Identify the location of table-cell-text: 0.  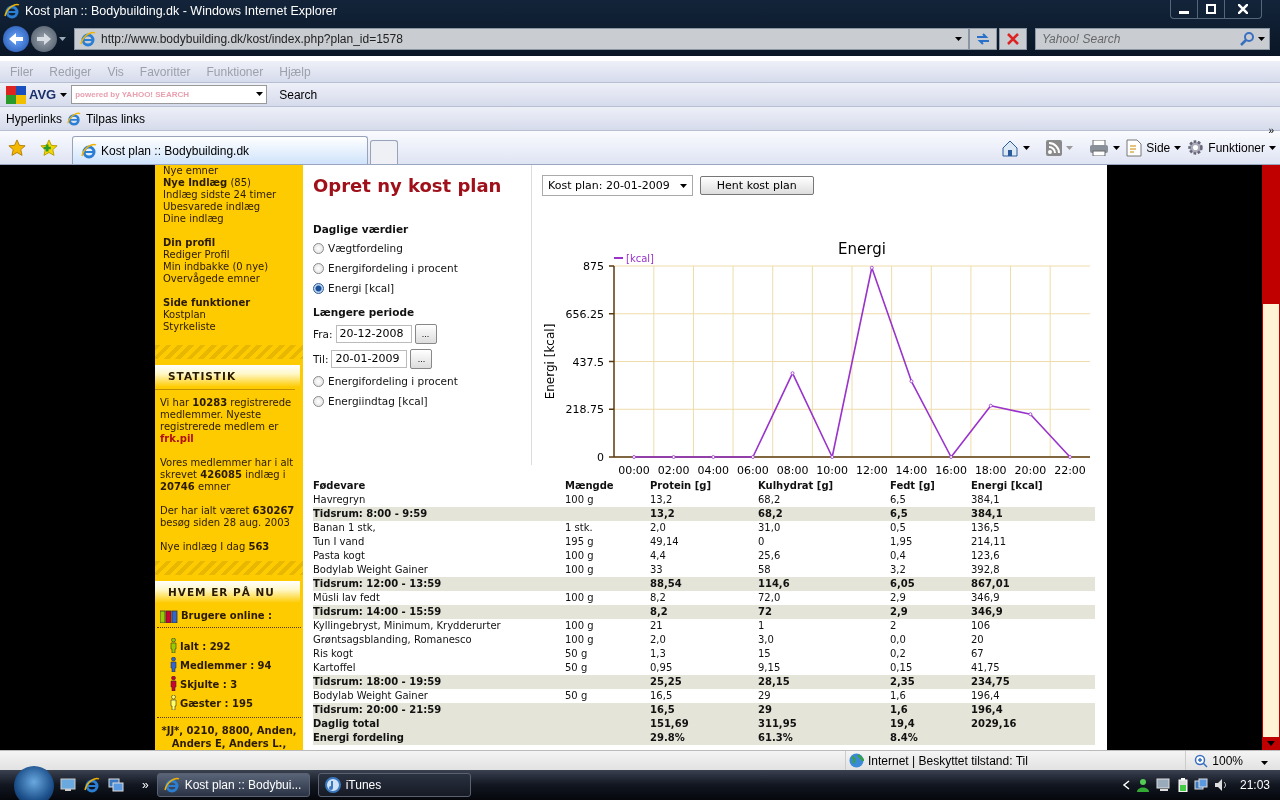
(762, 542).